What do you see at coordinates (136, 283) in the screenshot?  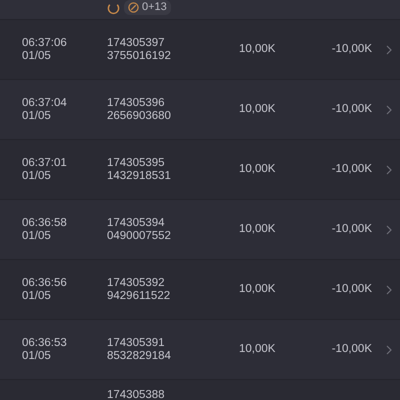 I see `id-text: 174305392` at bounding box center [136, 283].